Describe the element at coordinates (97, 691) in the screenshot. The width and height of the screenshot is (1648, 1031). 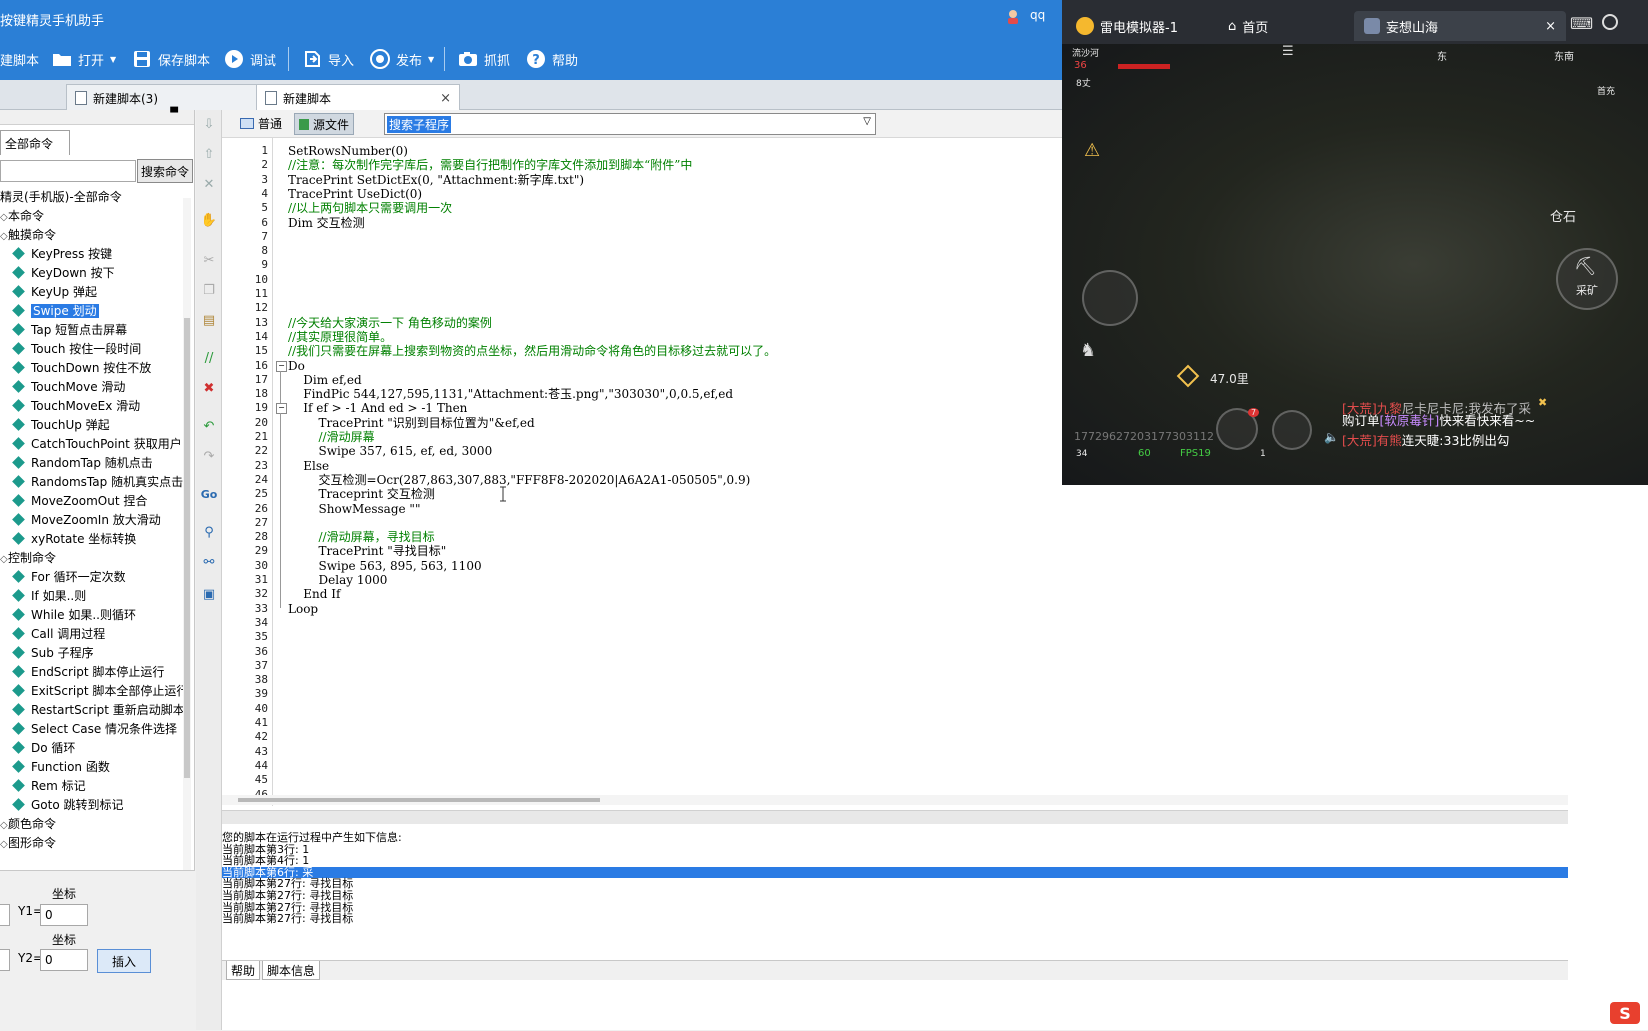
I see `command-item: ExitScript 脚本全部停止运行` at that location.